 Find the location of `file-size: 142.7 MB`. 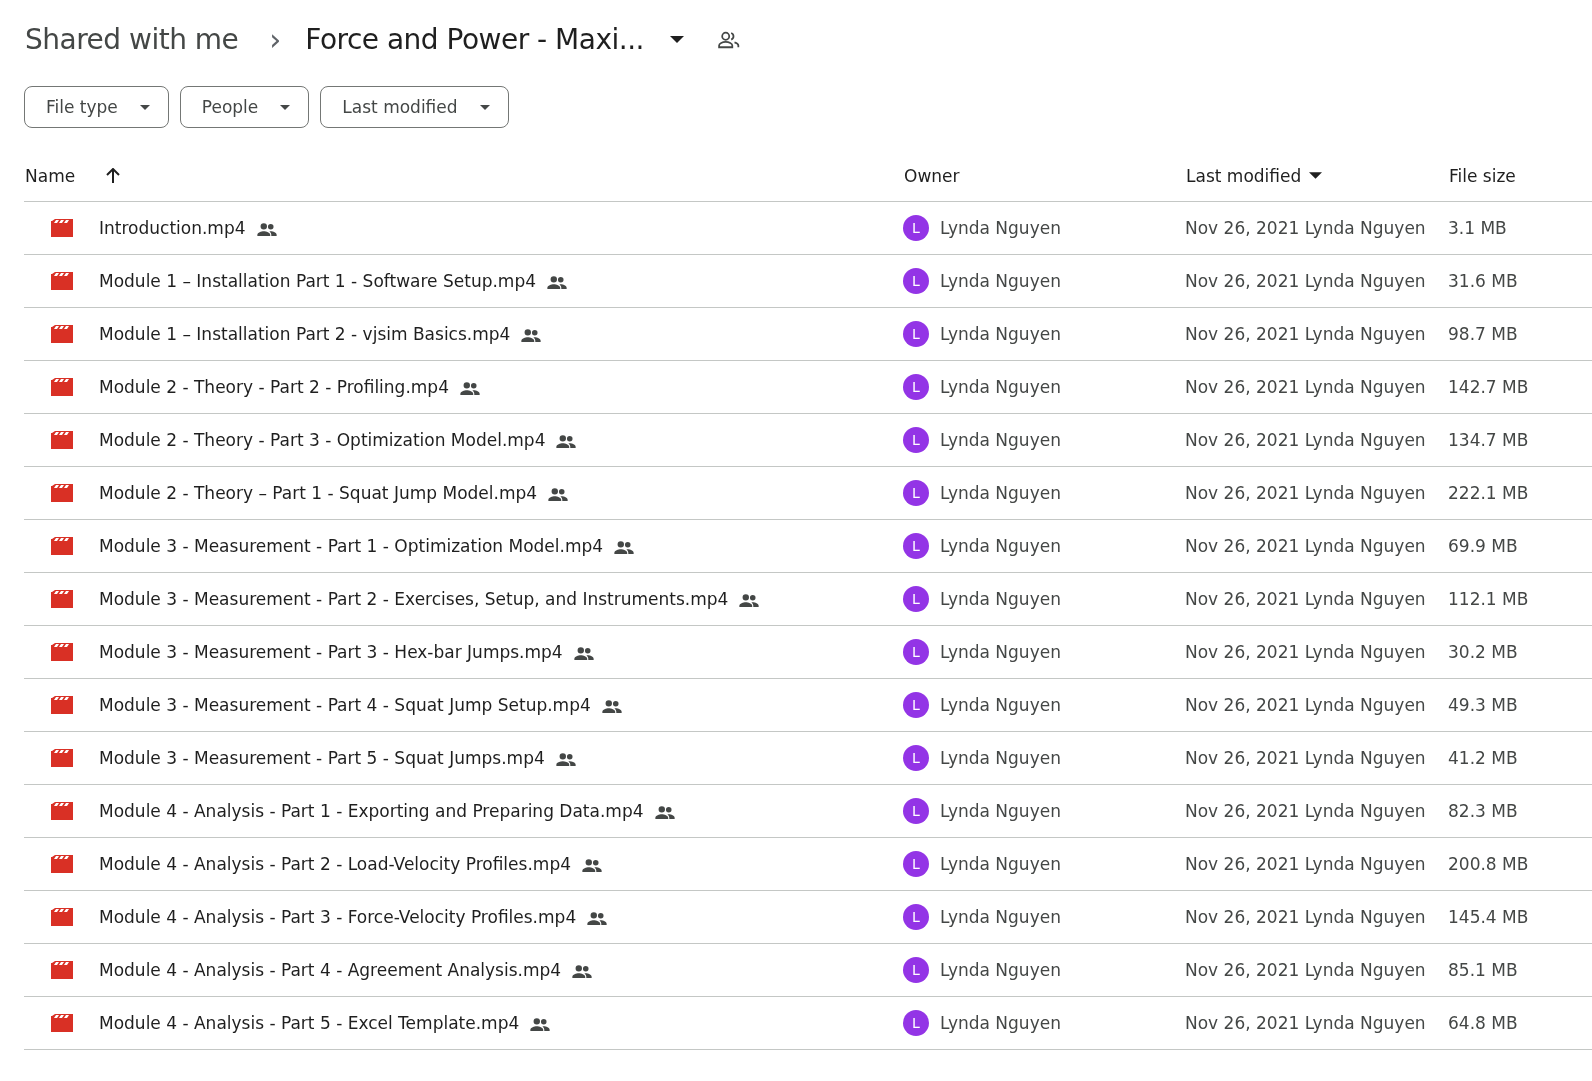

file-size: 142.7 MB is located at coordinates (1488, 387).